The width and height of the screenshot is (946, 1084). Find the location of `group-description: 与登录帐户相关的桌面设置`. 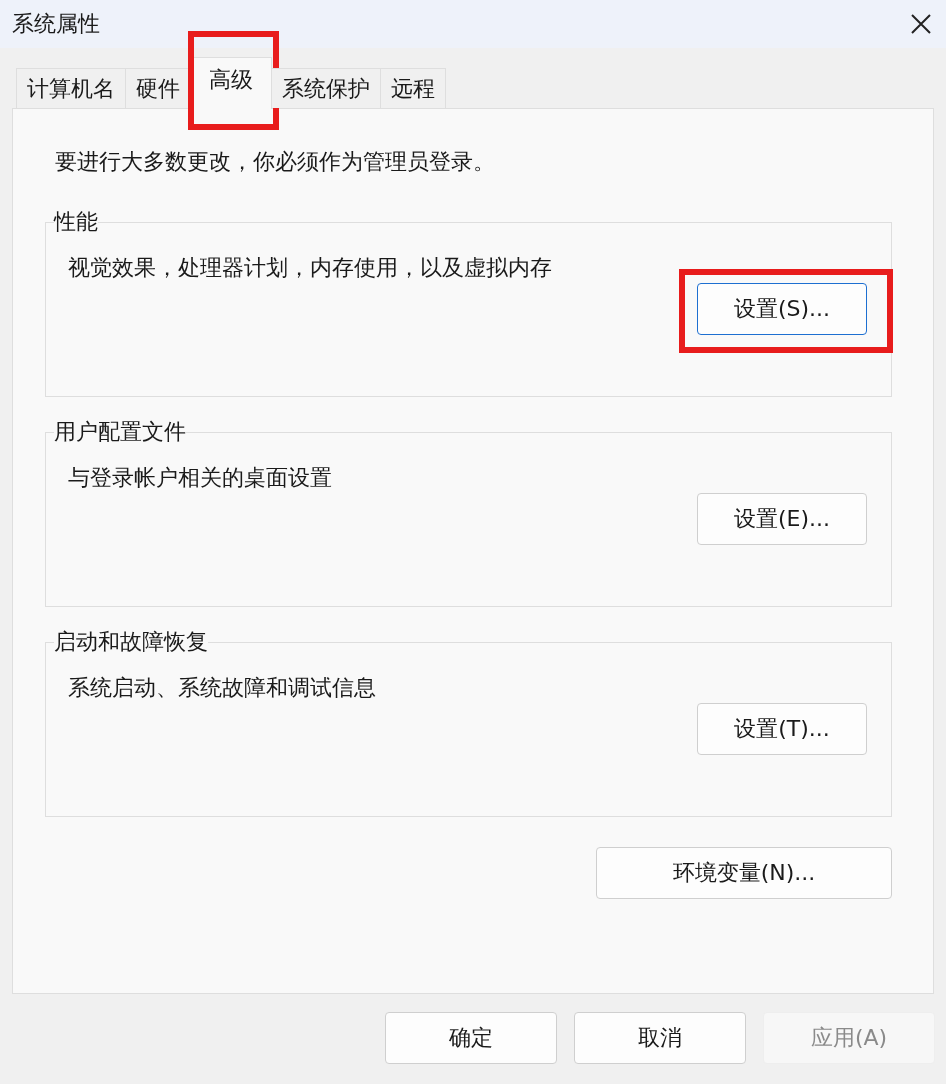

group-description: 与登录帐户相关的桌面设置 is located at coordinates (200, 478).